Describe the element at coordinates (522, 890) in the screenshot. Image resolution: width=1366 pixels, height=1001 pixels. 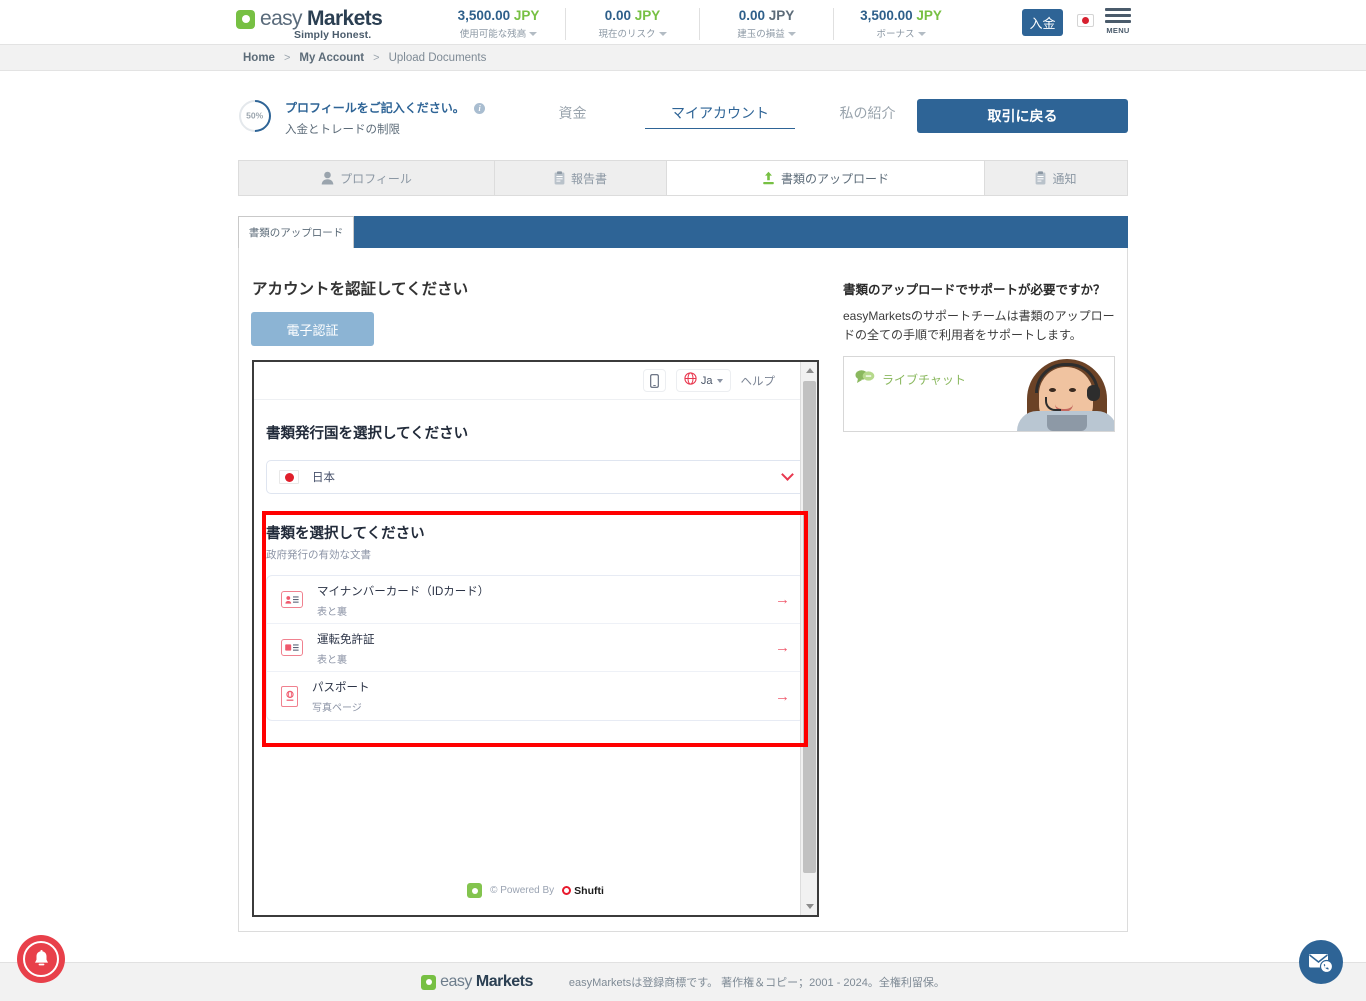
I see `powered-by-label: © Powered By` at that location.